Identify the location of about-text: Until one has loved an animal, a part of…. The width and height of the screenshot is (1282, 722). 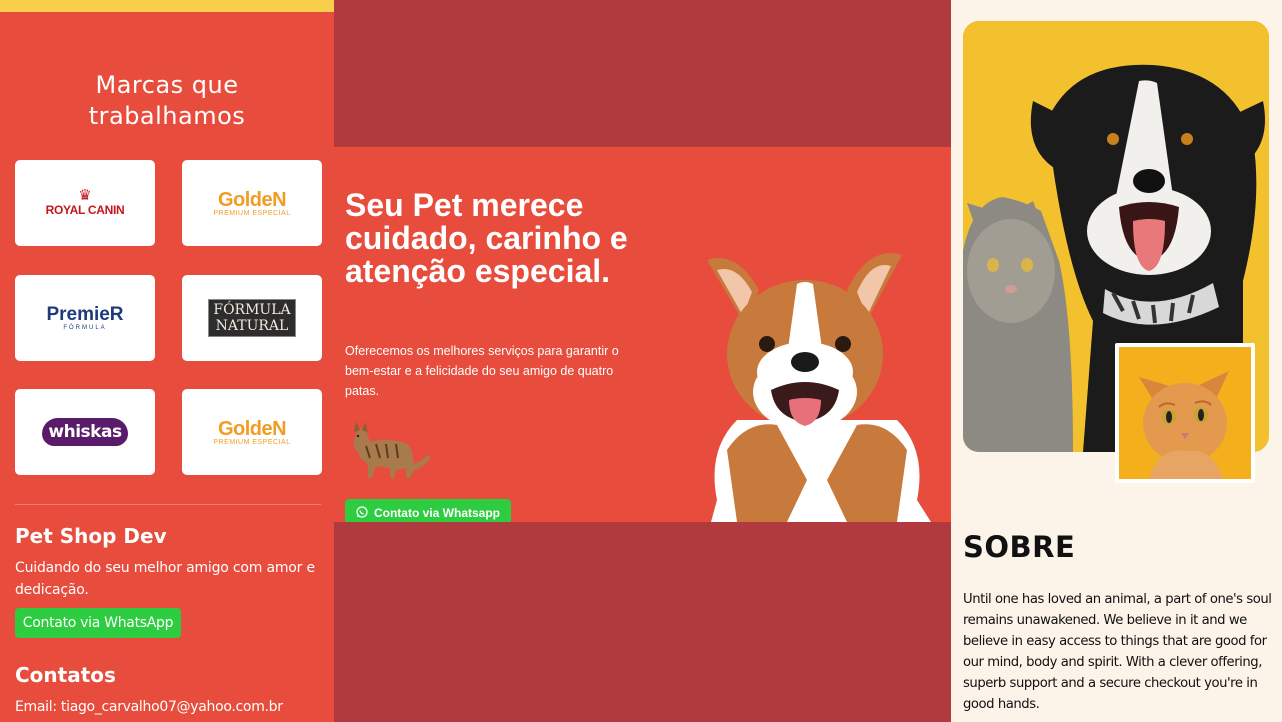
(1117, 652).